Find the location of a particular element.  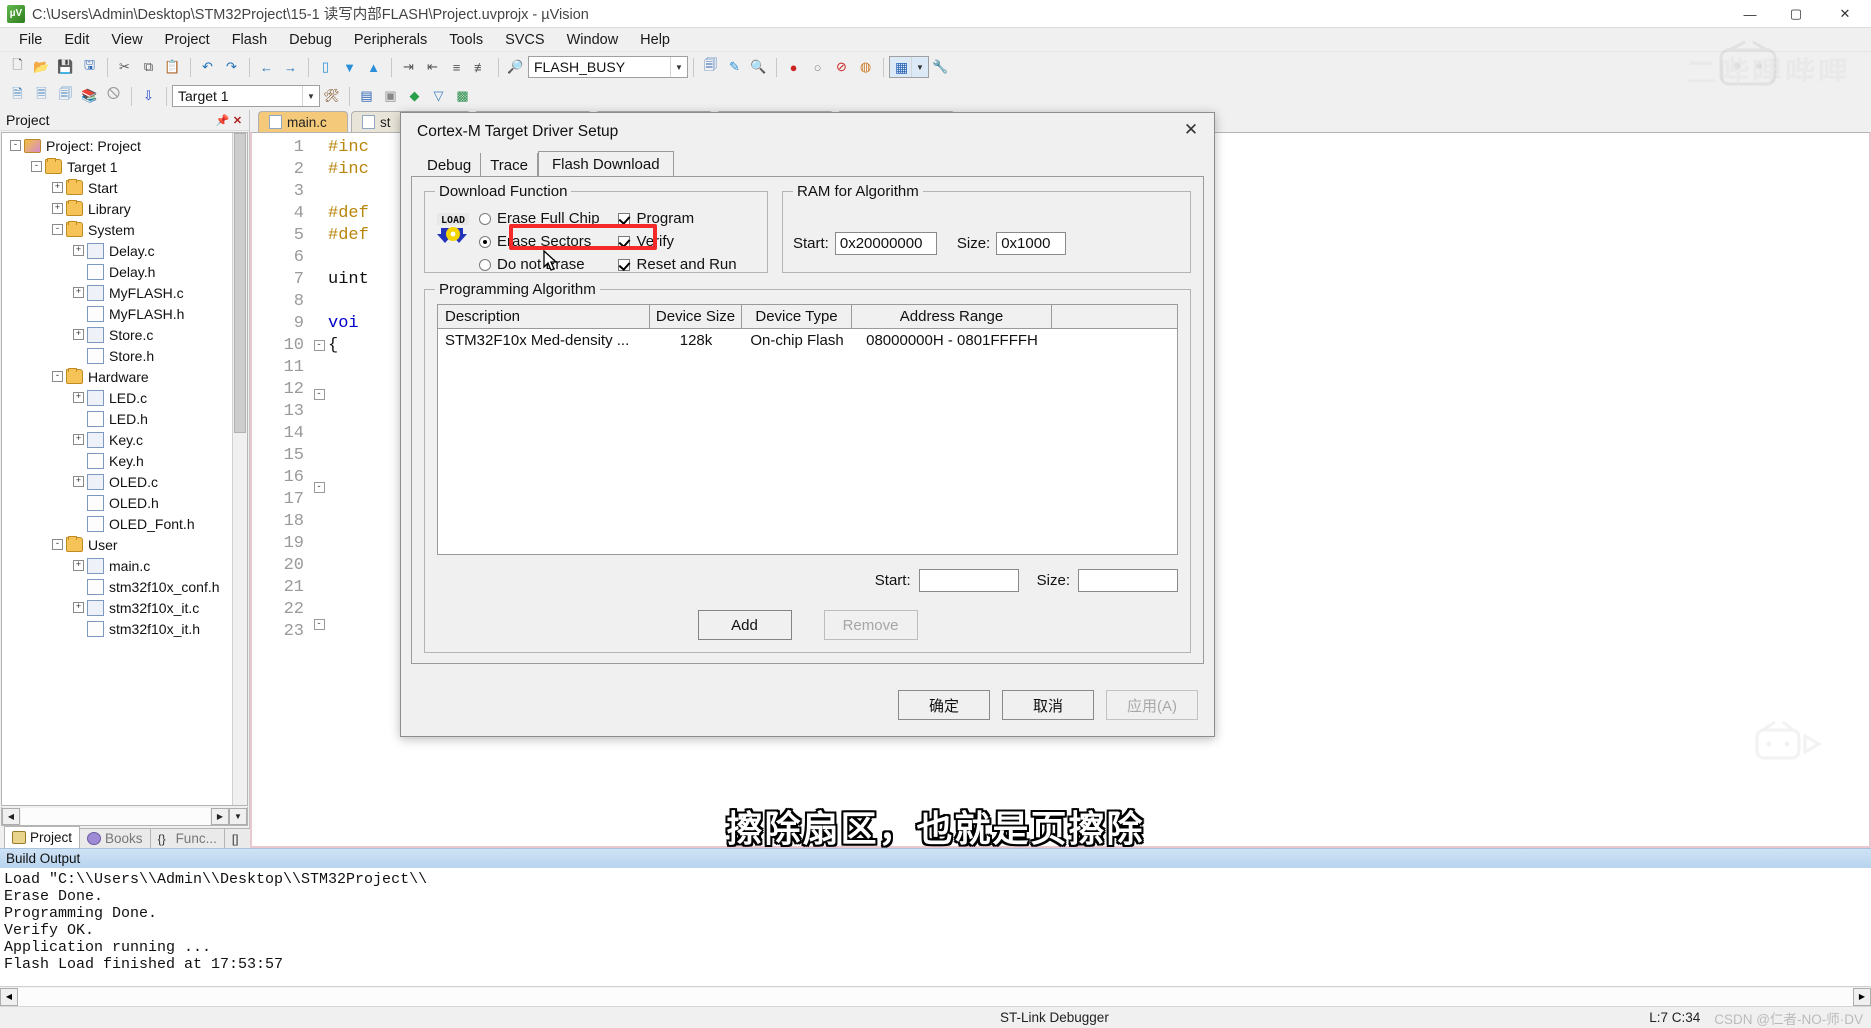

menu-file: File is located at coordinates (30, 40).